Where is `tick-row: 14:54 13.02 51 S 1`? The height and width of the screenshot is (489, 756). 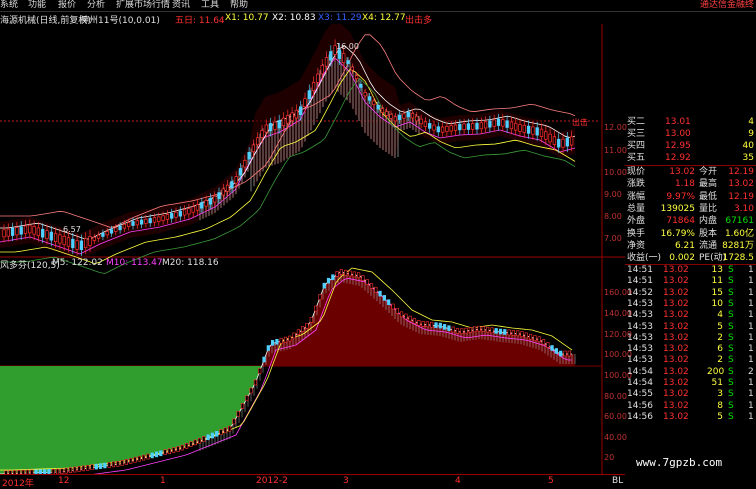
tick-row: 14:54 13.02 51 S 1 is located at coordinates (690, 383).